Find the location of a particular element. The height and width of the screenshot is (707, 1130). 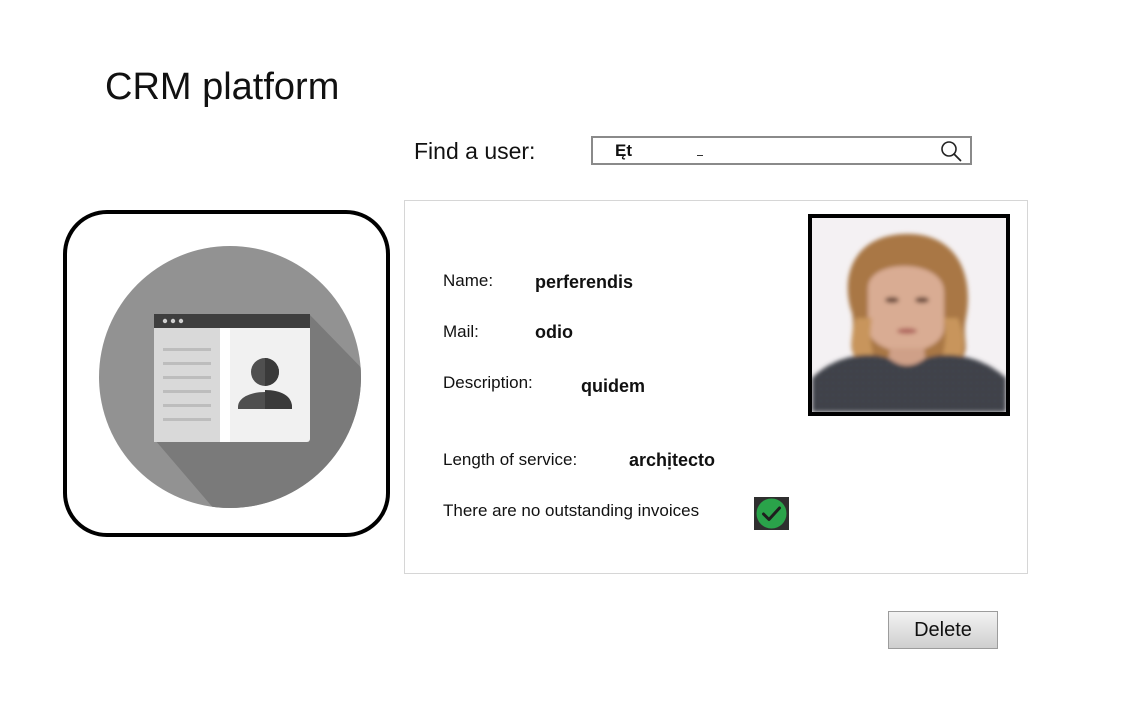

search-icon is located at coordinates (951, 151).